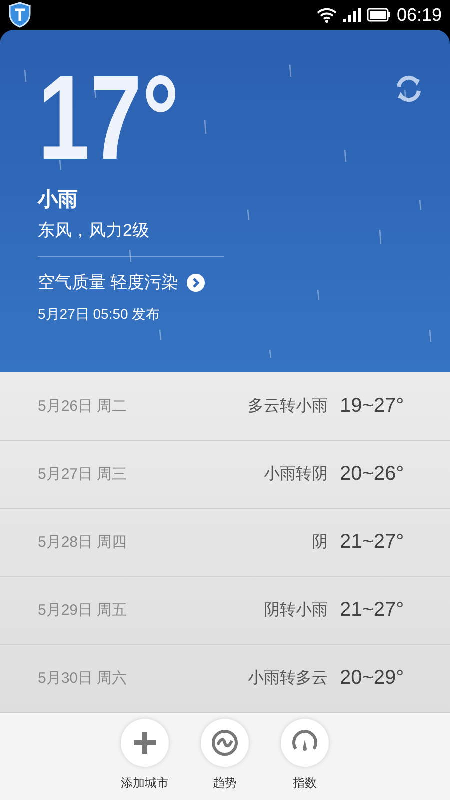 This screenshot has height=800, width=450. What do you see at coordinates (195, 283) in the screenshot?
I see `chevron-icon` at bounding box center [195, 283].